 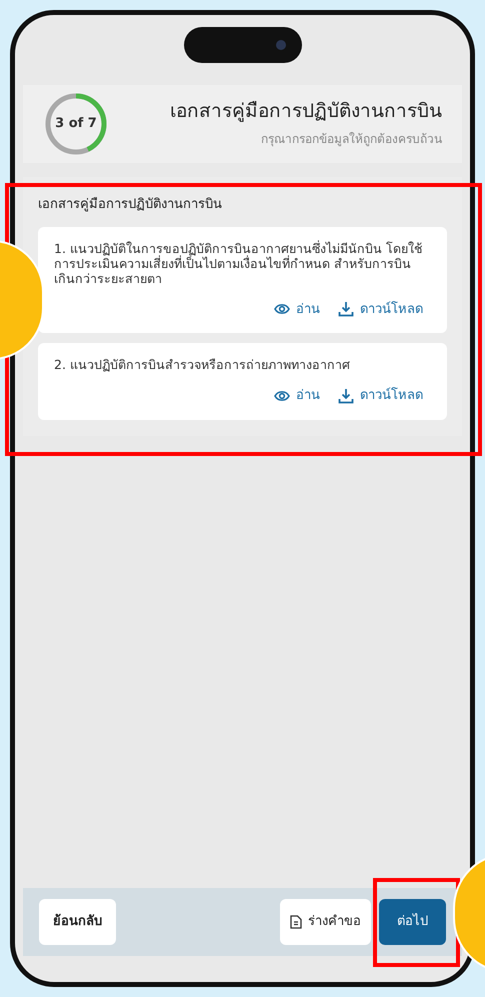 What do you see at coordinates (306, 112) in the screenshot?
I see `page-title: เอกสารคู่มือการปฏิบัติงานการบิน` at bounding box center [306, 112].